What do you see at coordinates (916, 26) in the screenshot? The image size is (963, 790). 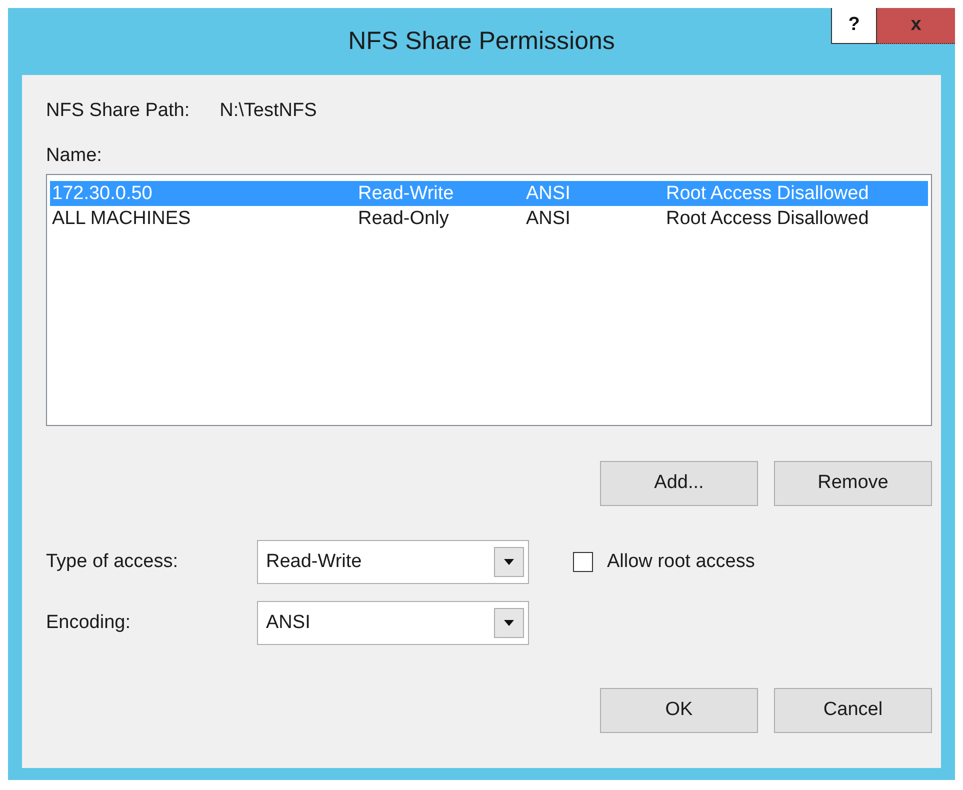 I see `close-button: x` at bounding box center [916, 26].